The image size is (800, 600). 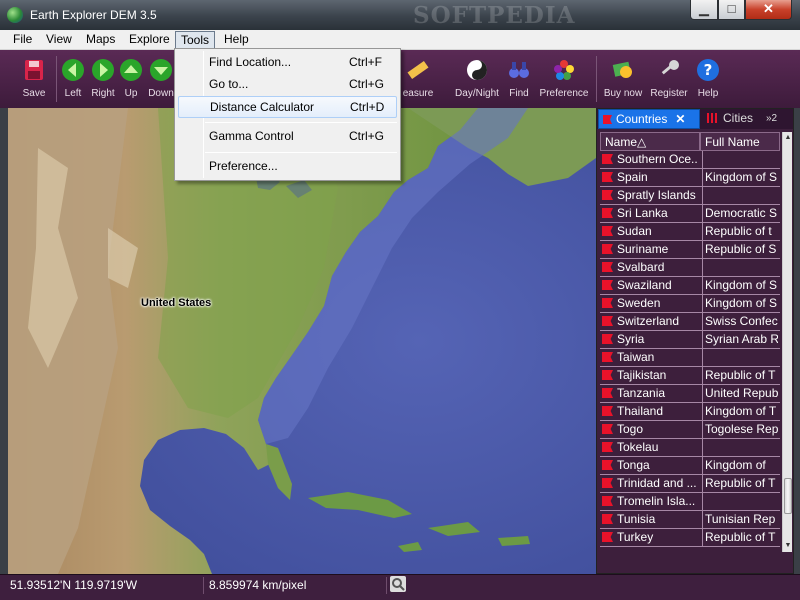 I want to click on help-label: Help, so click(x=708, y=93).